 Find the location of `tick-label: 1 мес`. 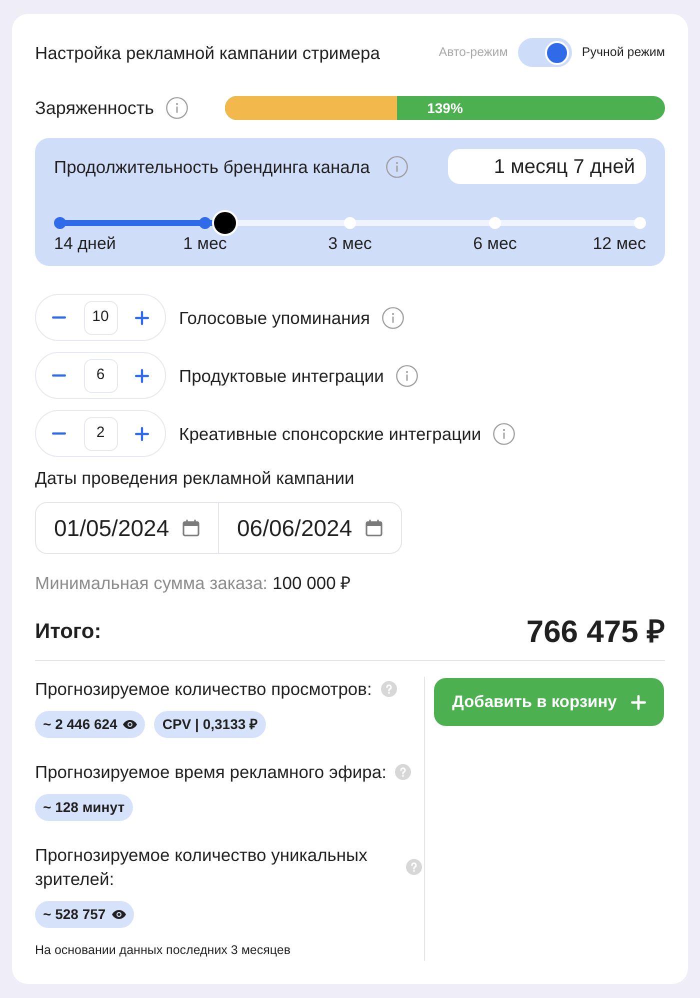

tick-label: 1 мес is located at coordinates (205, 244).